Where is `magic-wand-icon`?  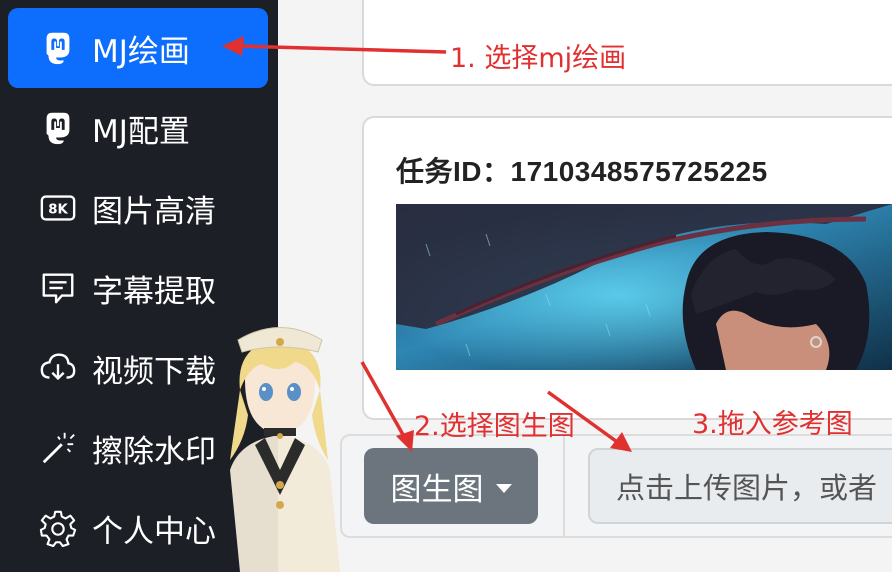 magic-wand-icon is located at coordinates (58, 448).